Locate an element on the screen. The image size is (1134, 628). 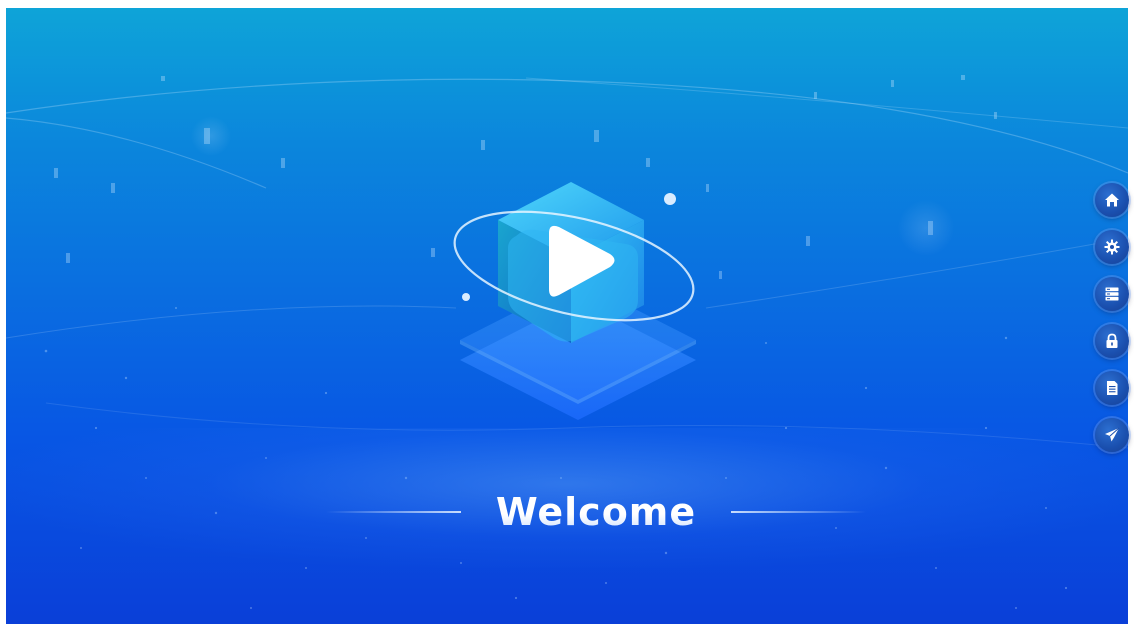
nav-settings-button is located at coordinates (1112, 247).